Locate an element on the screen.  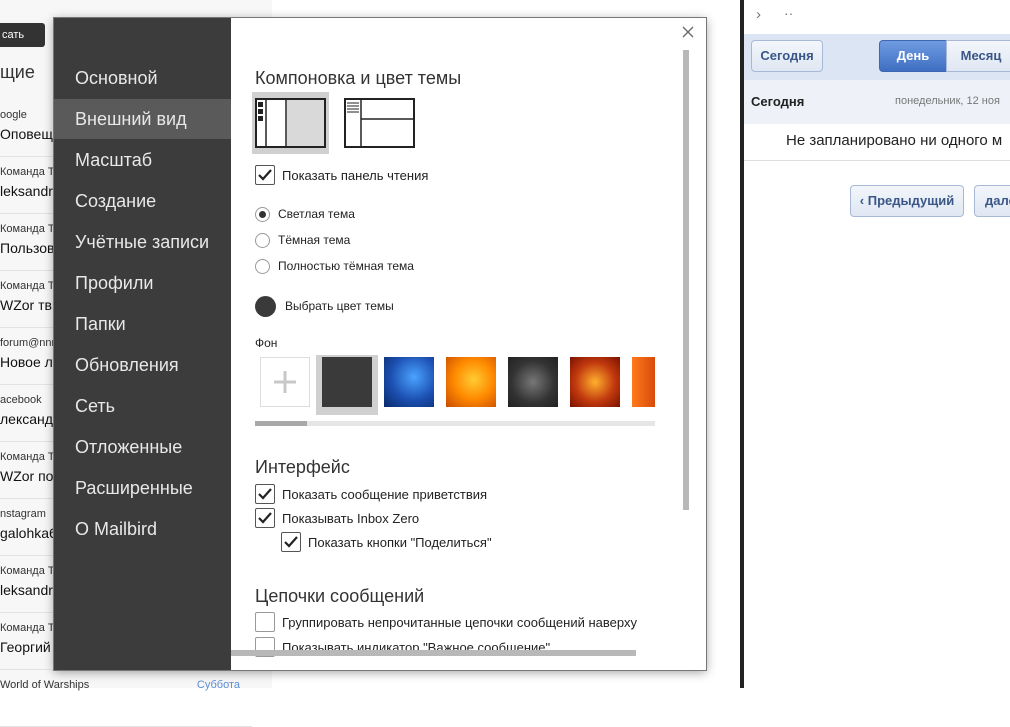
calendar-topbar: › ·· is located at coordinates (877, 17).